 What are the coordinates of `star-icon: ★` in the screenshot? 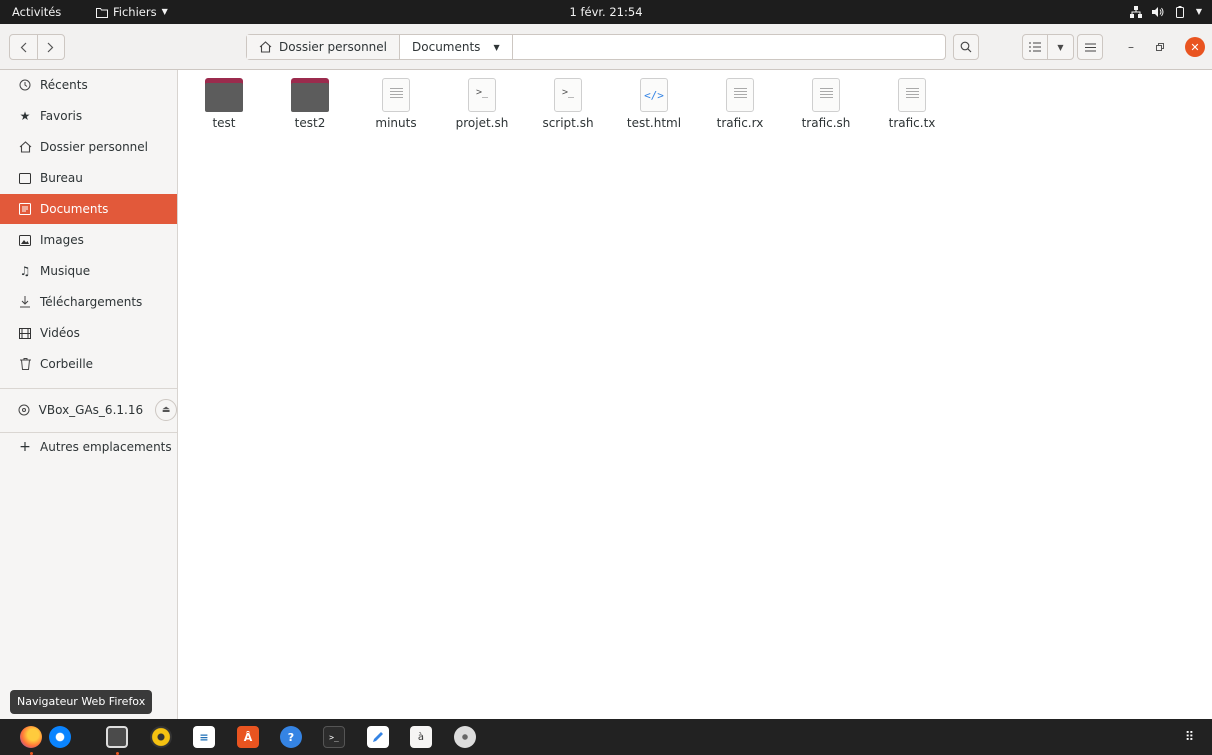 It's located at (25, 116).